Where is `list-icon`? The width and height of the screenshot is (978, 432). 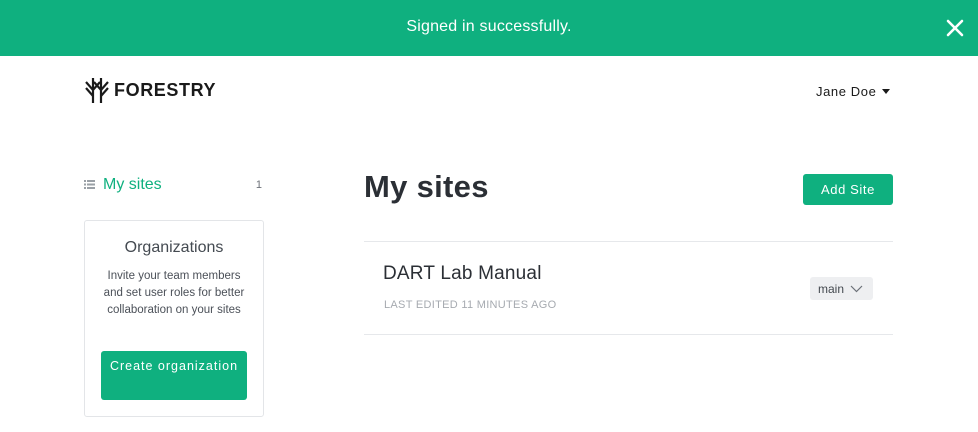
list-icon is located at coordinates (93, 185).